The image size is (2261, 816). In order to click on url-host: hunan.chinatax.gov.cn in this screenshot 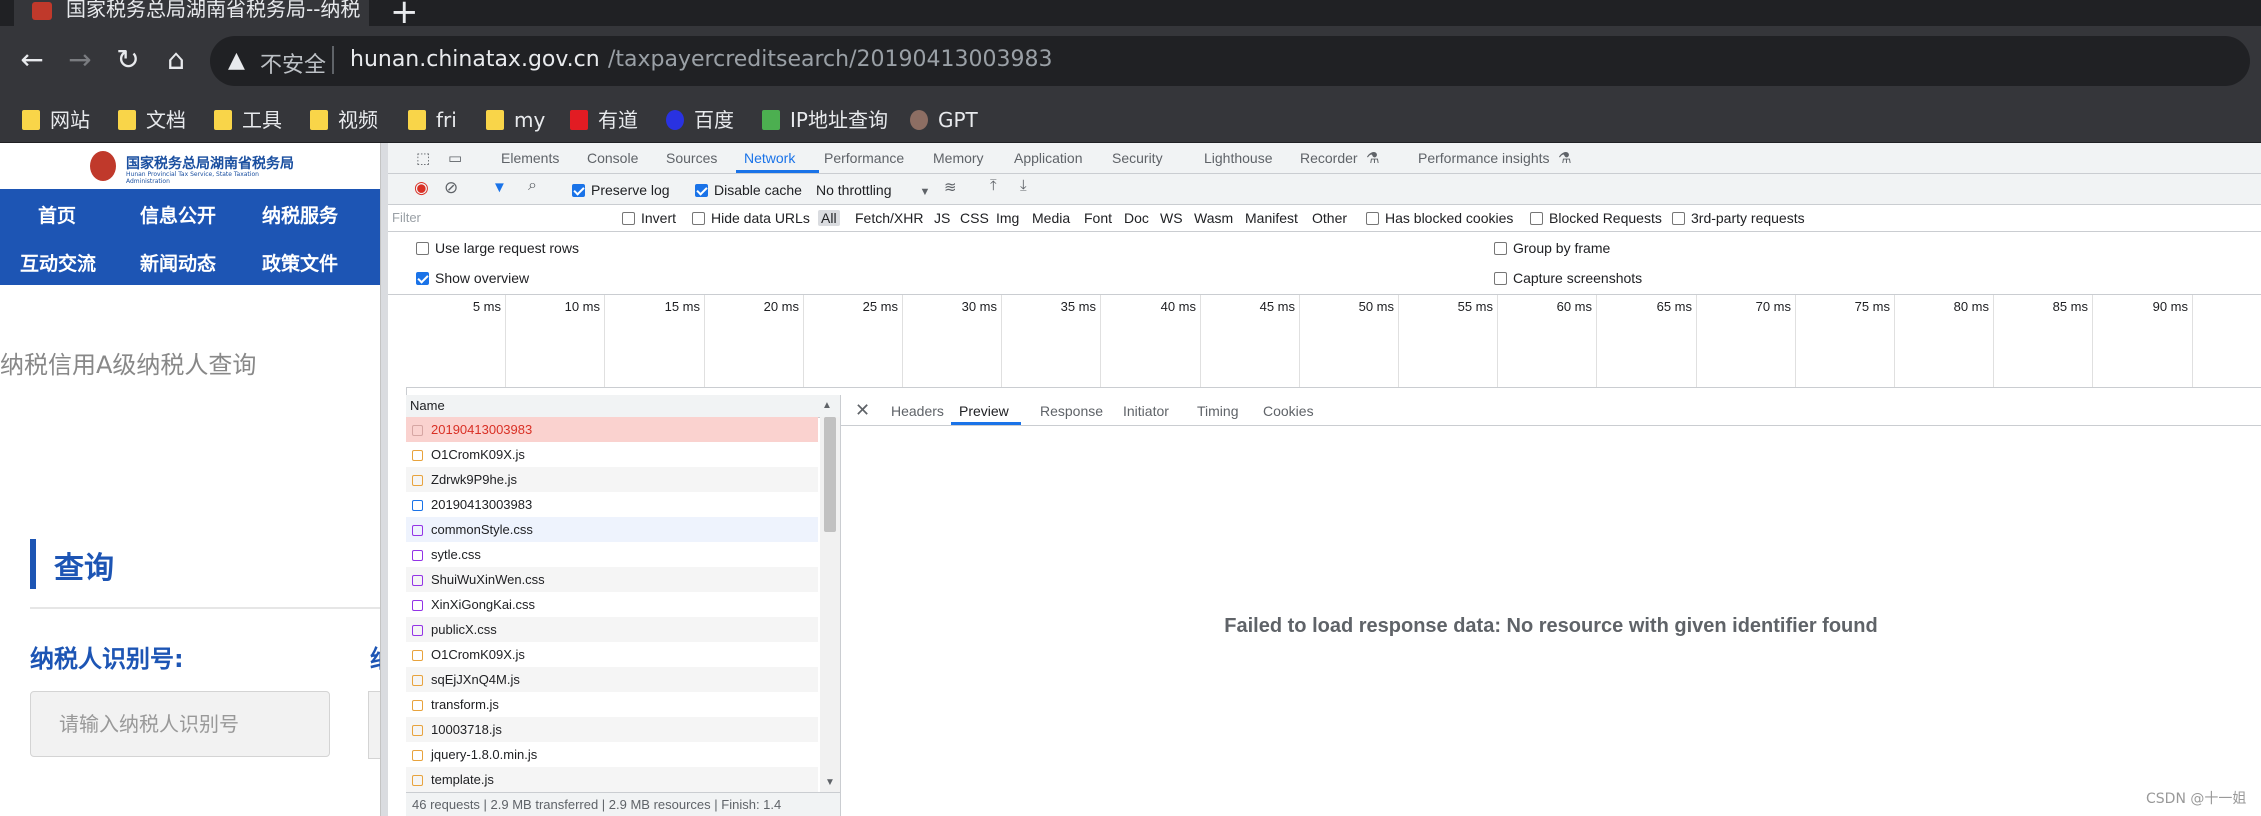, I will do `click(475, 59)`.